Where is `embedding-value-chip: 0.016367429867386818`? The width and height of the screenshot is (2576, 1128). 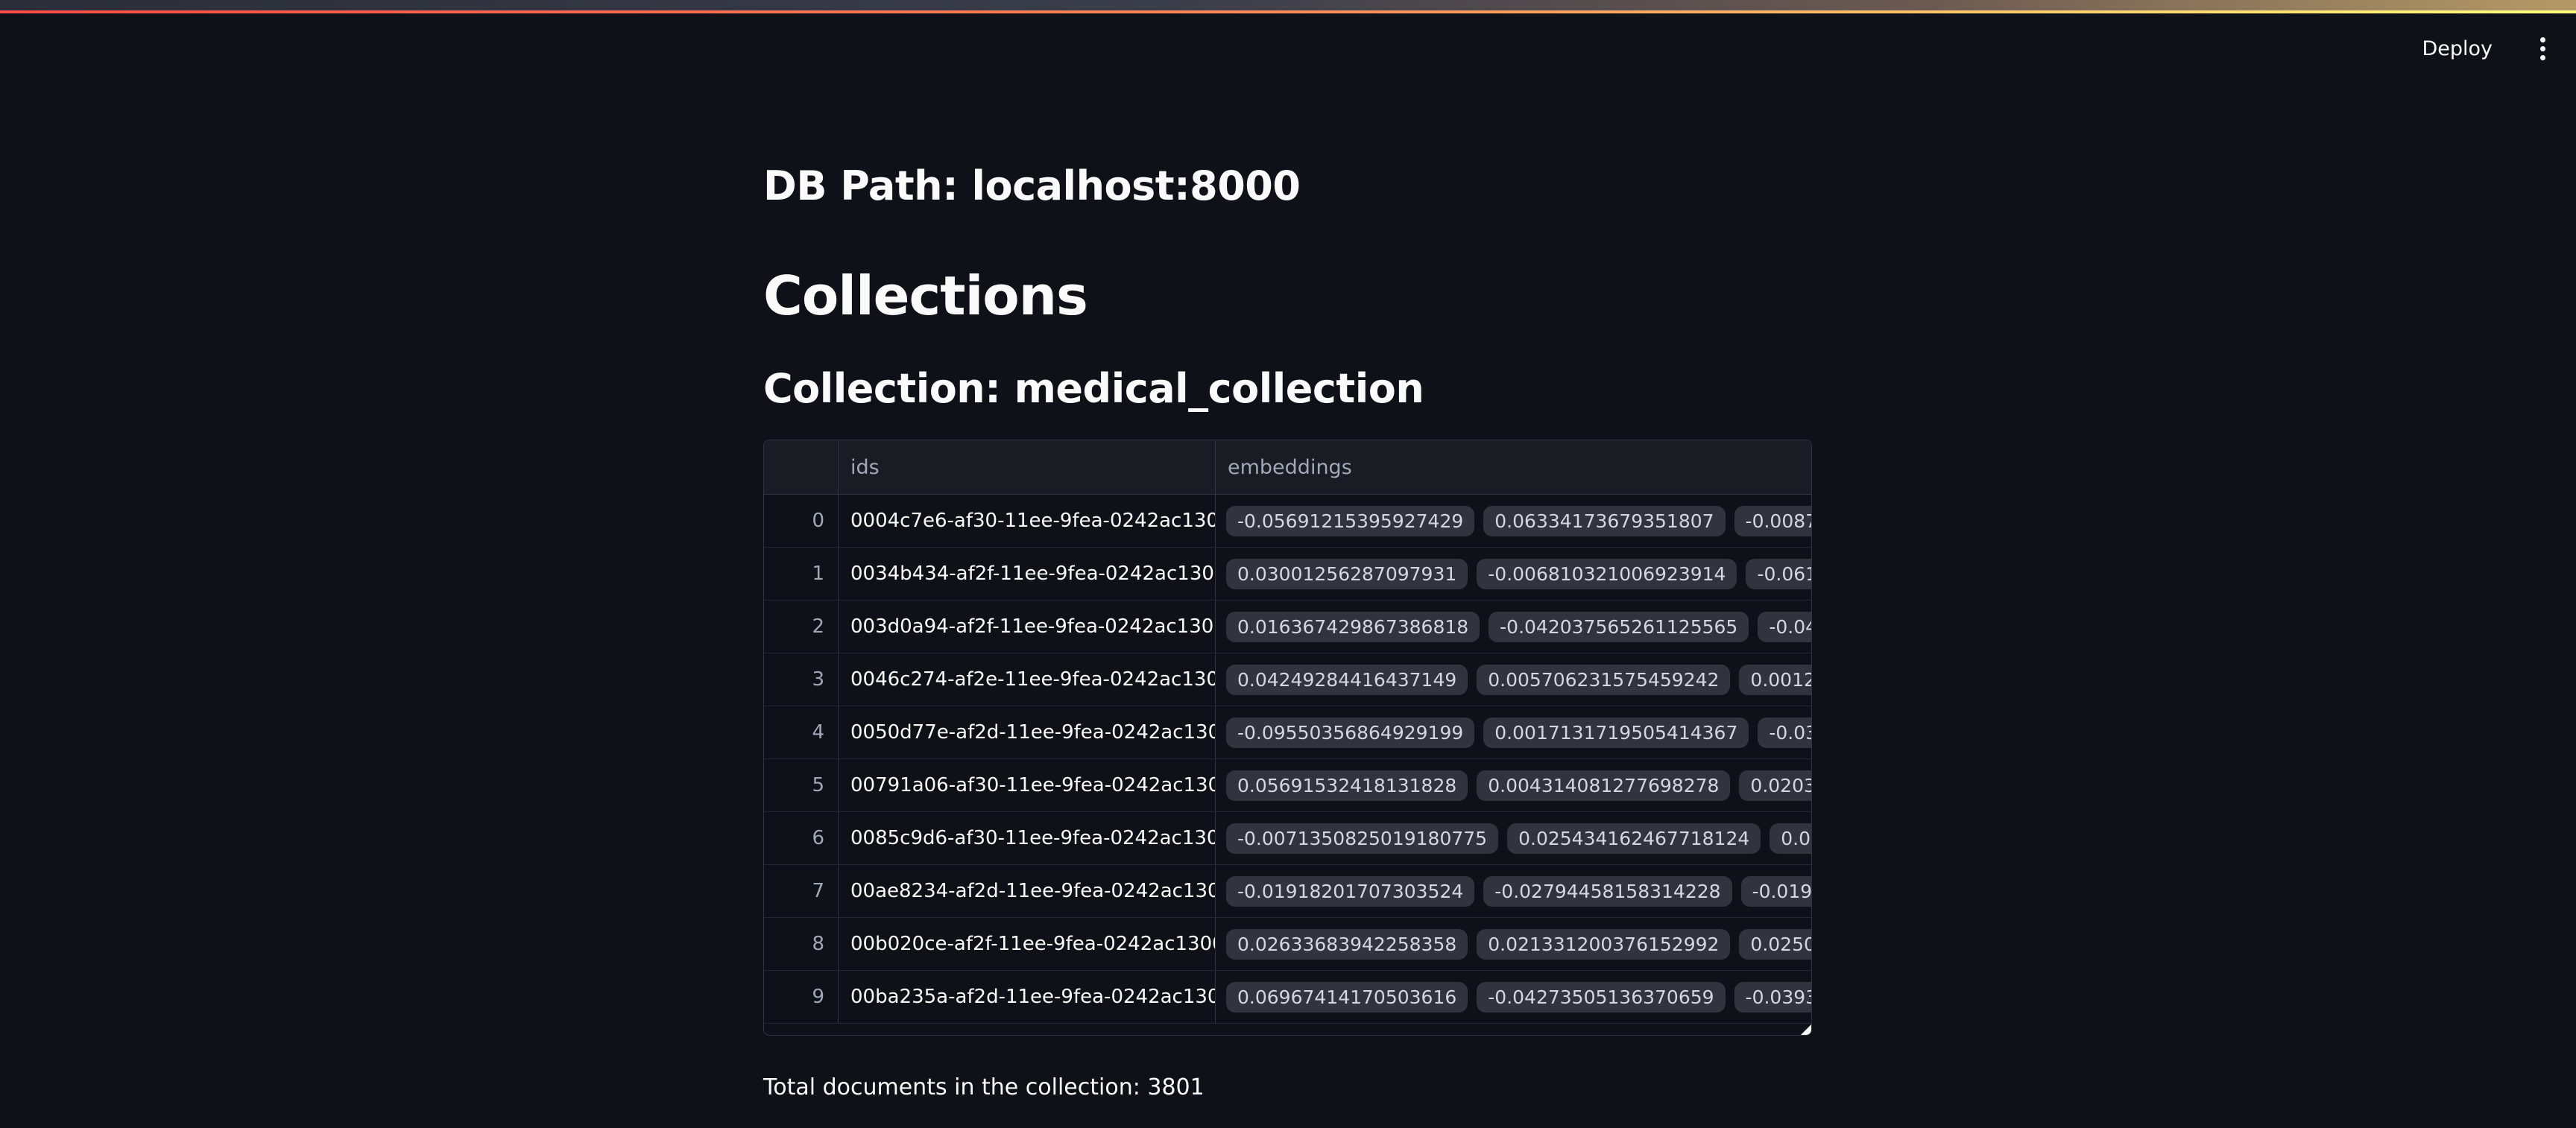
embedding-value-chip: 0.016367429867386818 is located at coordinates (1353, 626).